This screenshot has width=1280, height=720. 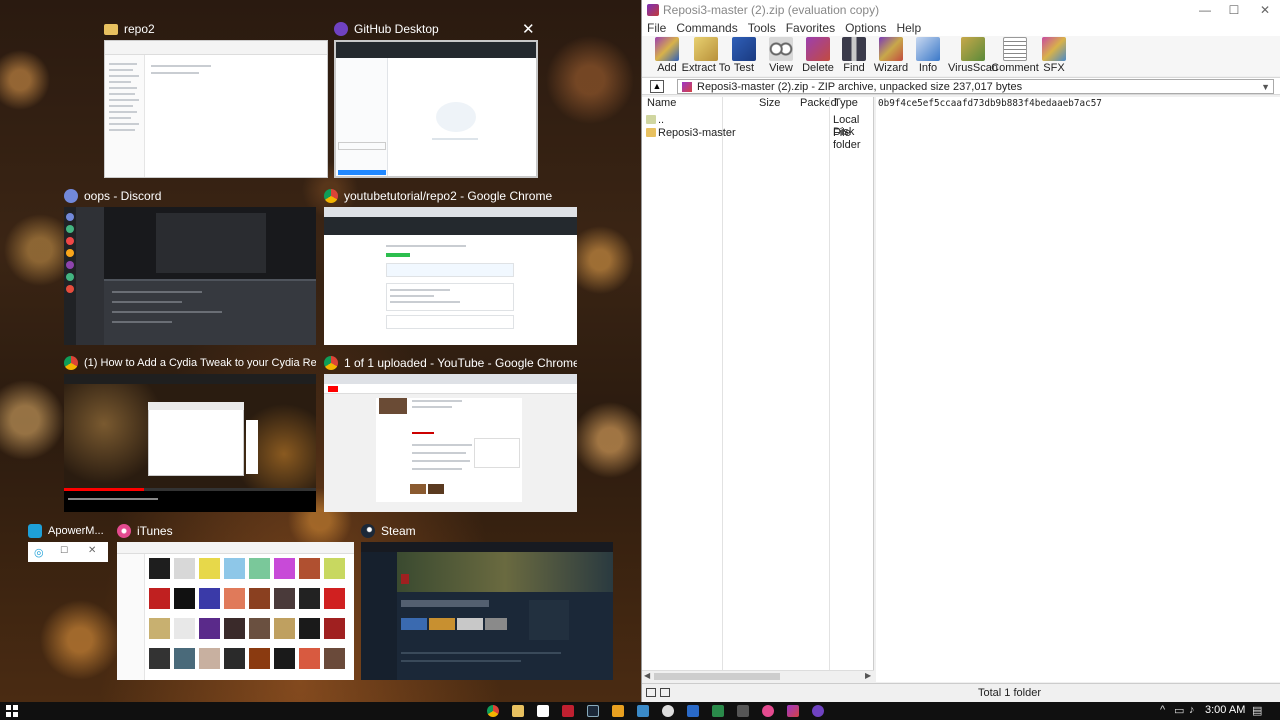 I want to click on store-icon, so click(x=543, y=711).